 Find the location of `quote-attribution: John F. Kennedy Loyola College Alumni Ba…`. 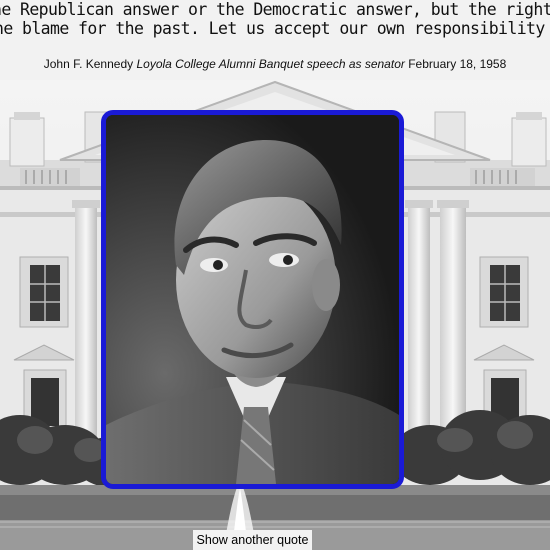

quote-attribution: John F. Kennedy Loyola College Alumni Ba… is located at coordinates (275, 64).